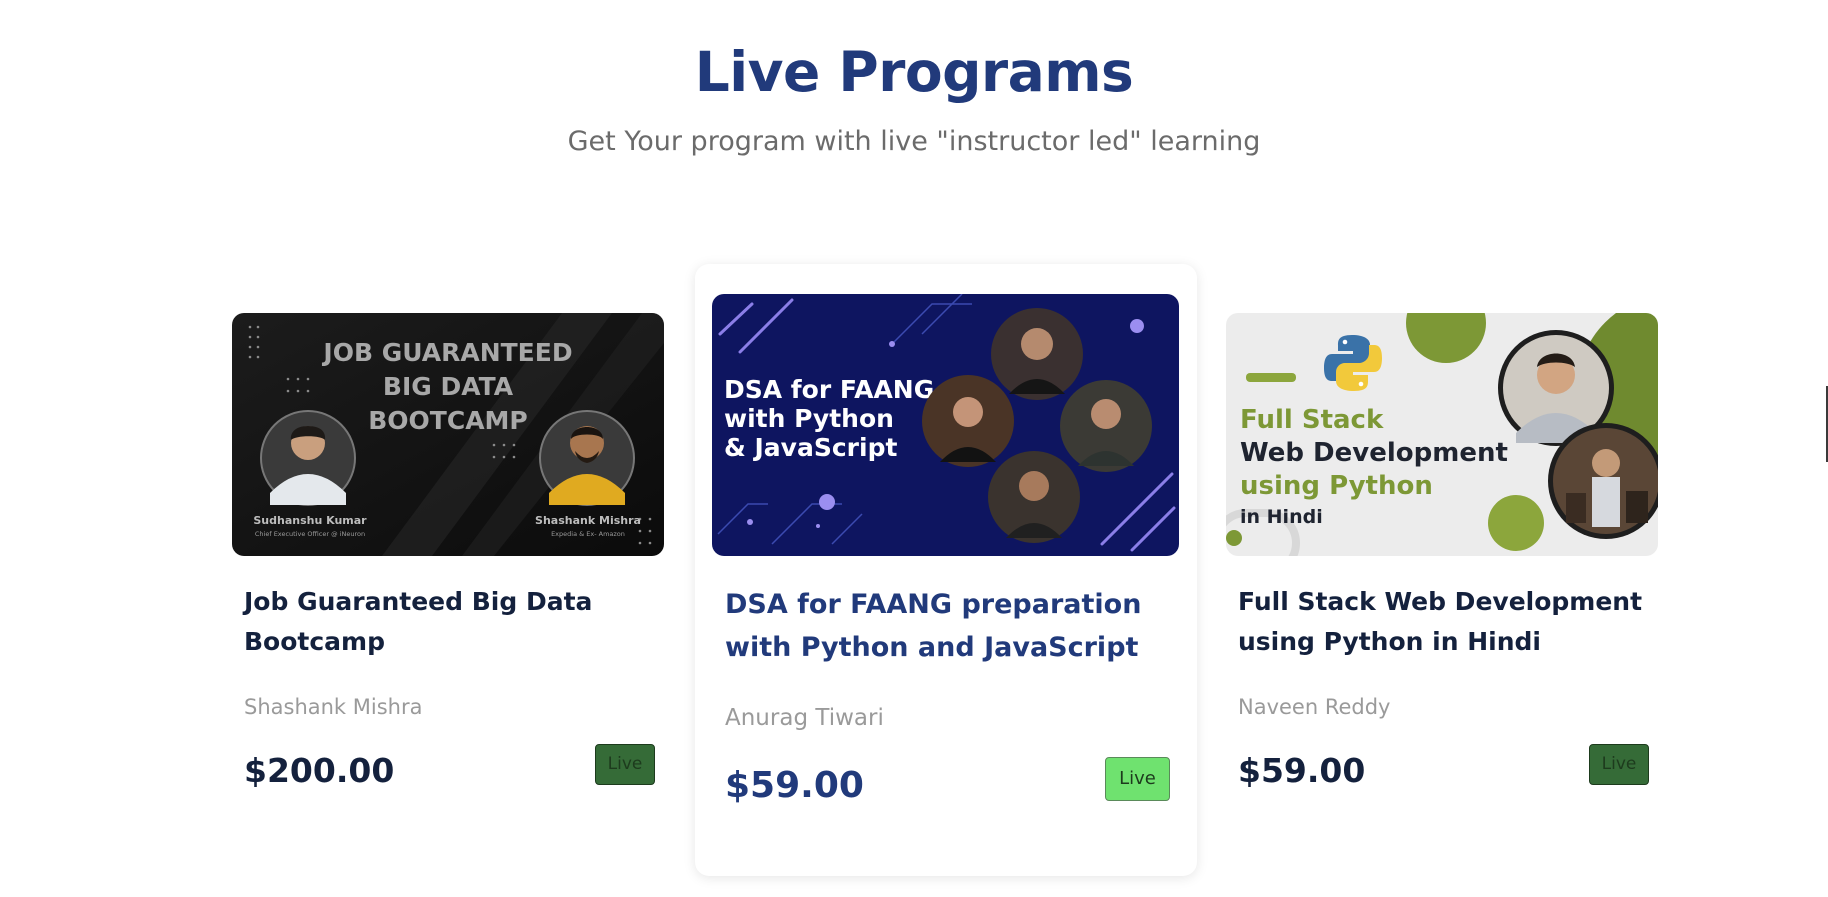 This screenshot has height=897, width=1828. What do you see at coordinates (588, 534) in the screenshot?
I see `thumb-person-2-role: Expedia & Ex- Amazon` at bounding box center [588, 534].